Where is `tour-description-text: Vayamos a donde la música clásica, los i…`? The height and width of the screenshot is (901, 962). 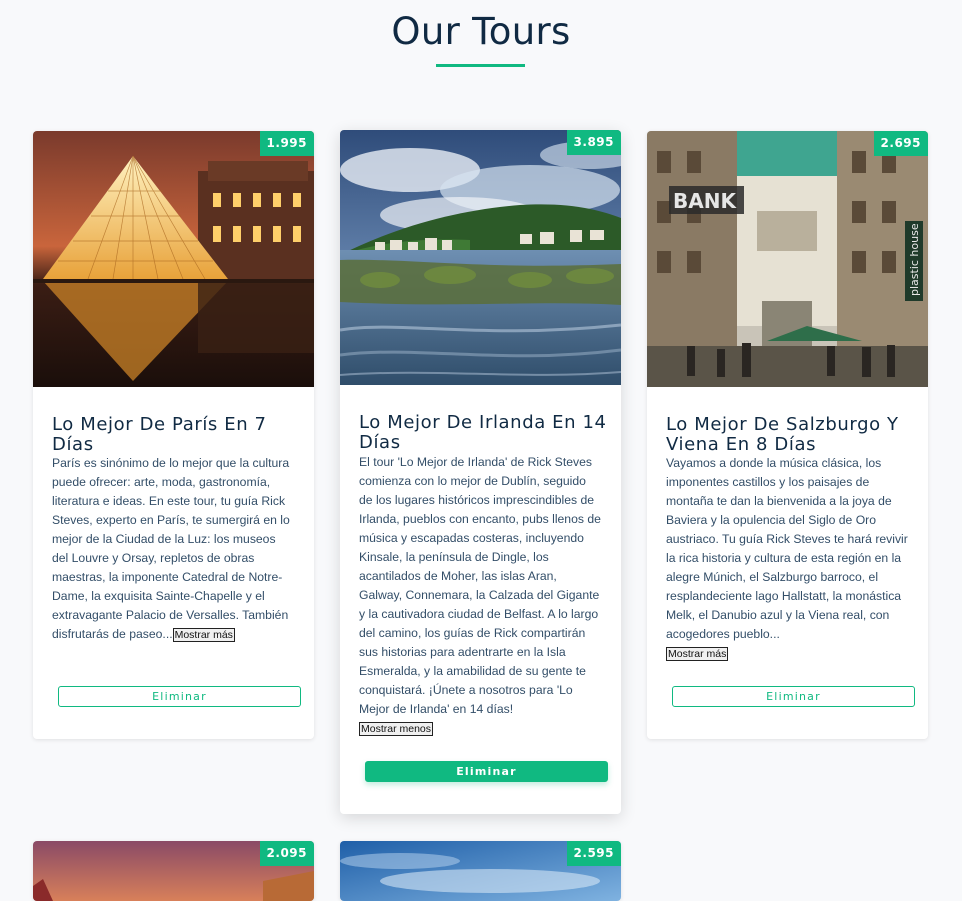 tour-description-text: Vayamos a donde la música clásica, los i… is located at coordinates (787, 548).